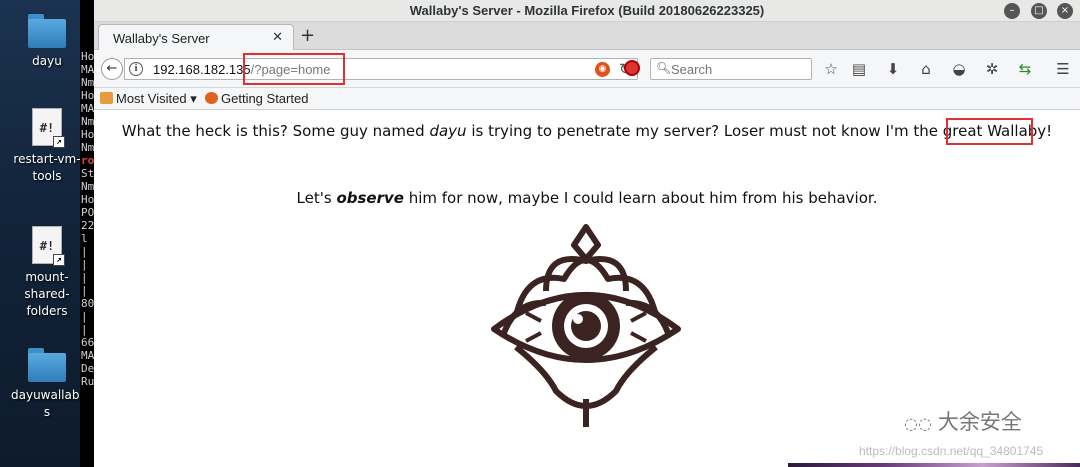  What do you see at coordinates (926, 69) in the screenshot?
I see `home-icon: ⌂` at bounding box center [926, 69].